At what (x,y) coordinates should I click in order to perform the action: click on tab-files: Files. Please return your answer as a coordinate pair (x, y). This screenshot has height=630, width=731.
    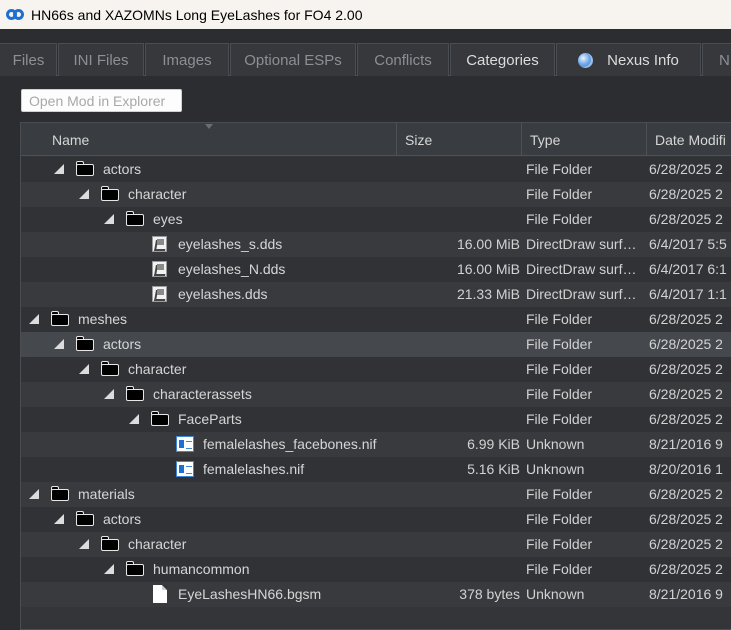
    Looking at the image, I should click on (28, 59).